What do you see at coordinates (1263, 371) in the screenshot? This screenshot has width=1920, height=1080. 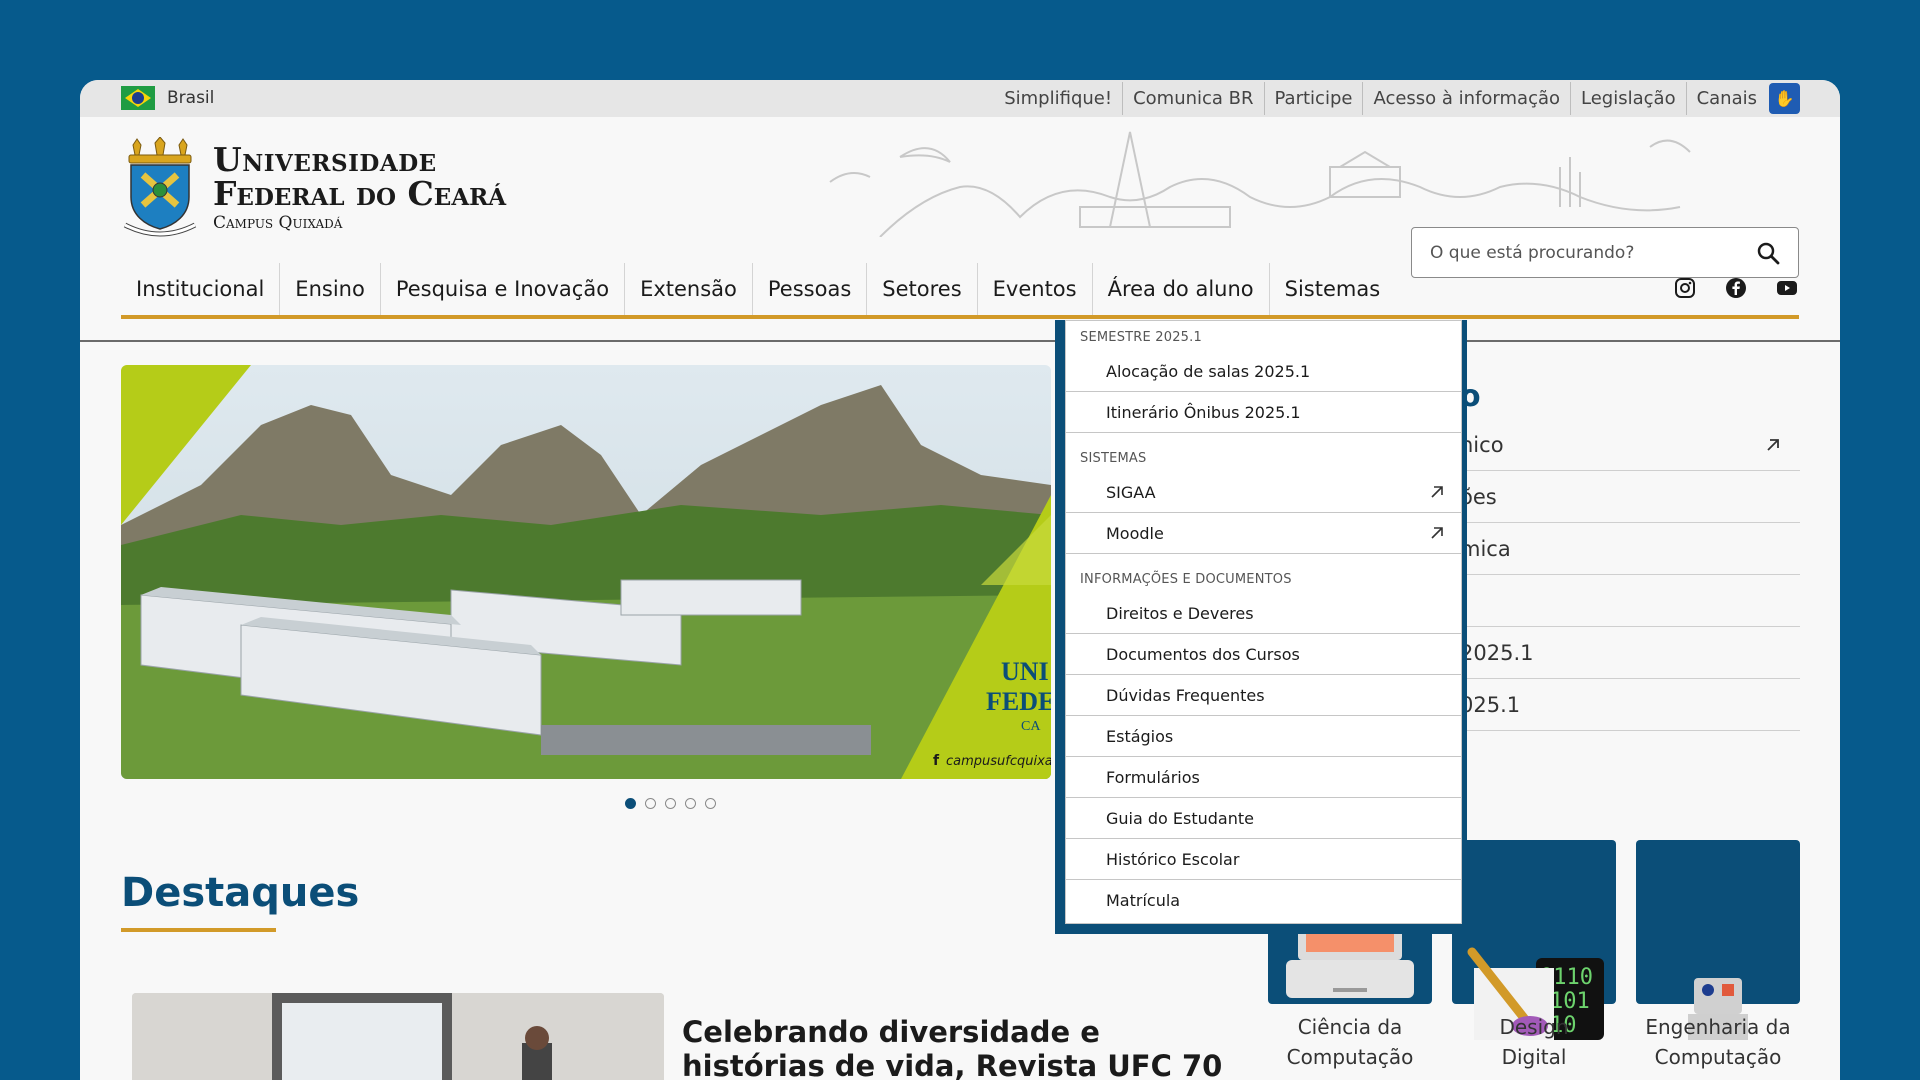 I see `dropdown-item-alocacao-salas: Alocação de salas 2025.1` at bounding box center [1263, 371].